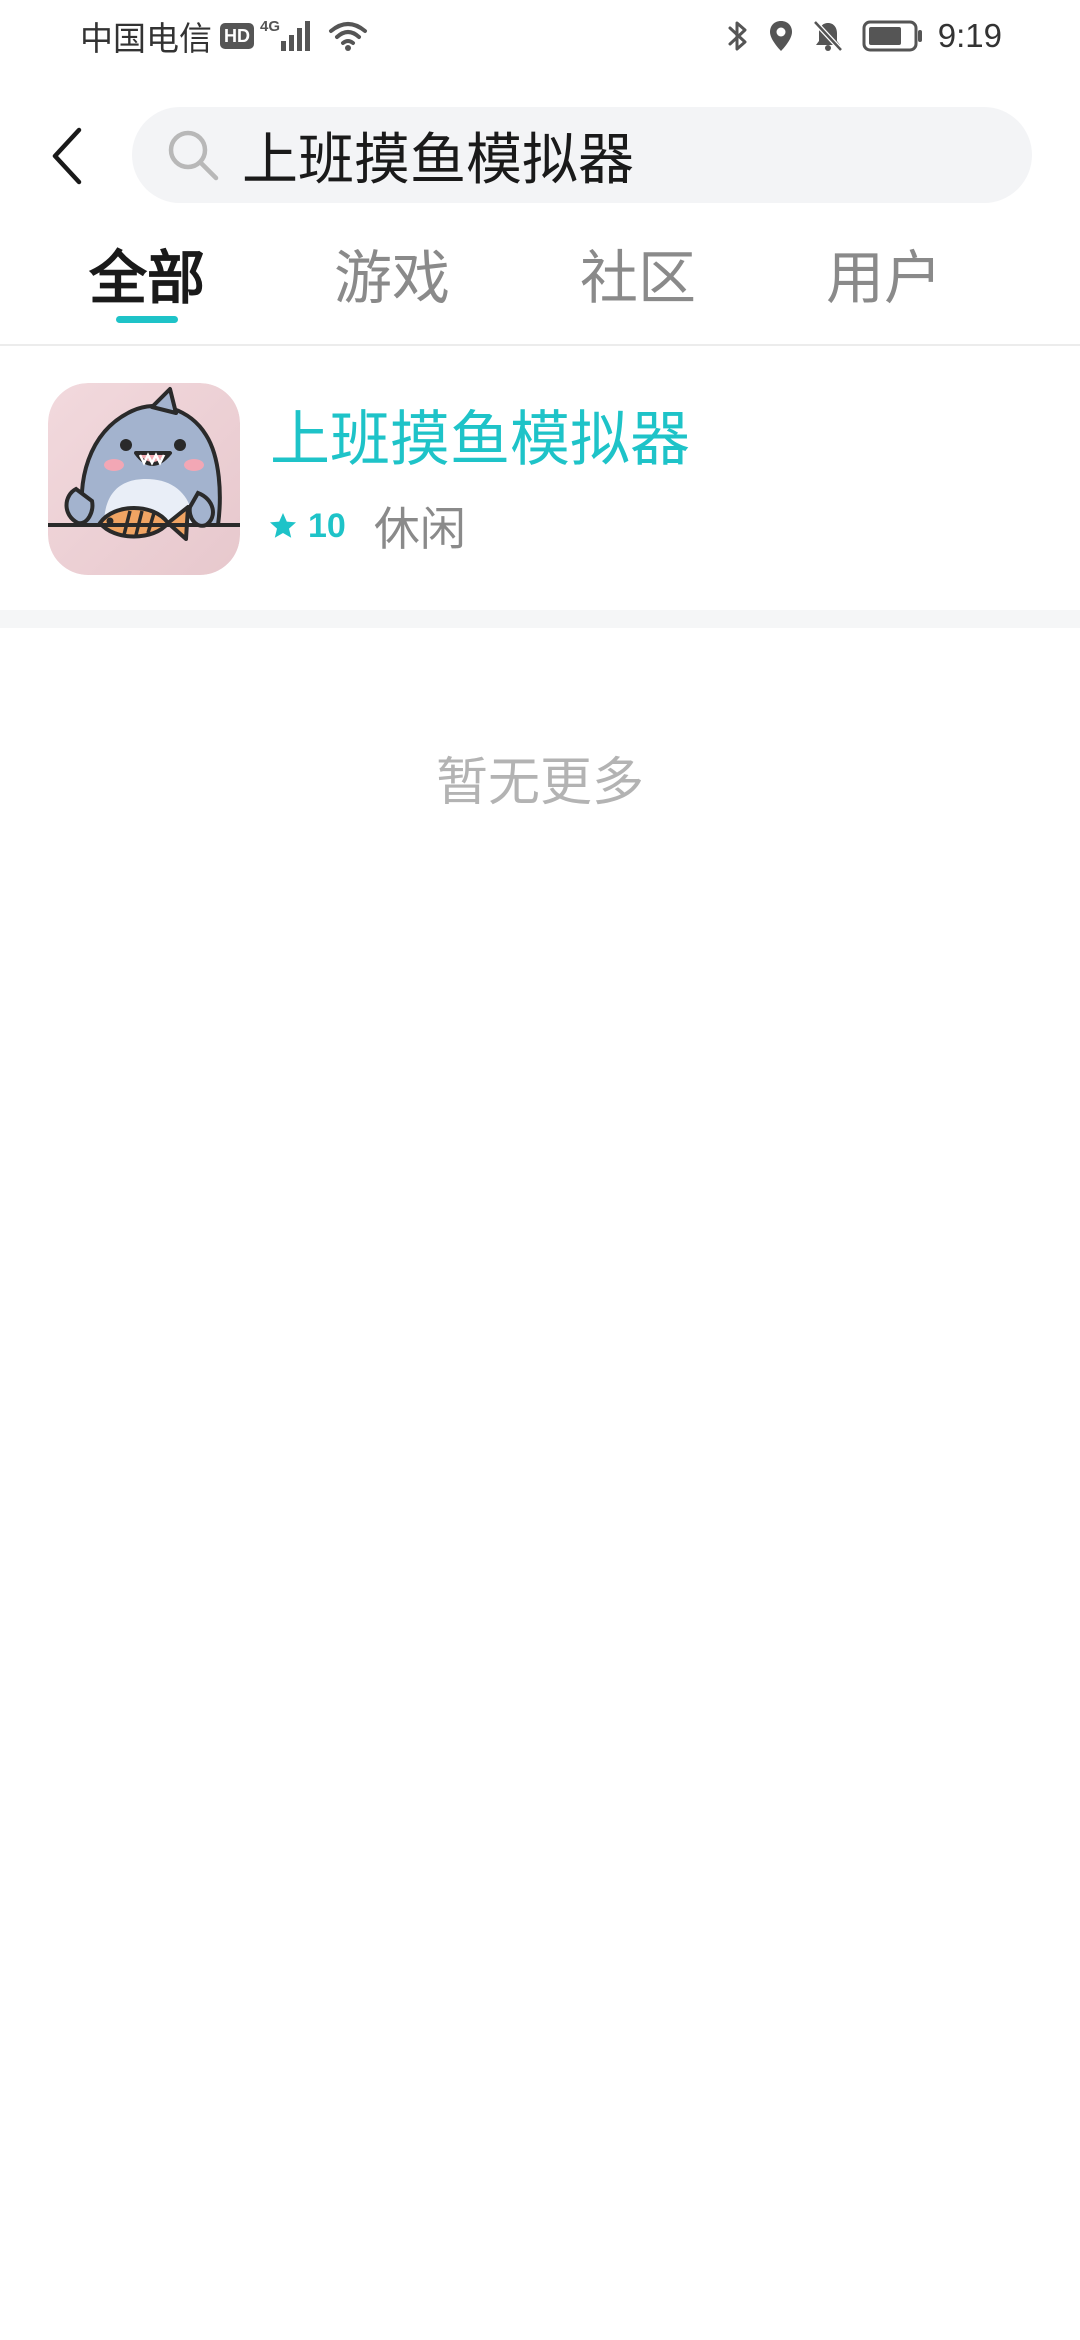  I want to click on tab-bar: 全部 游戏 社区 用户, so click(540, 288).